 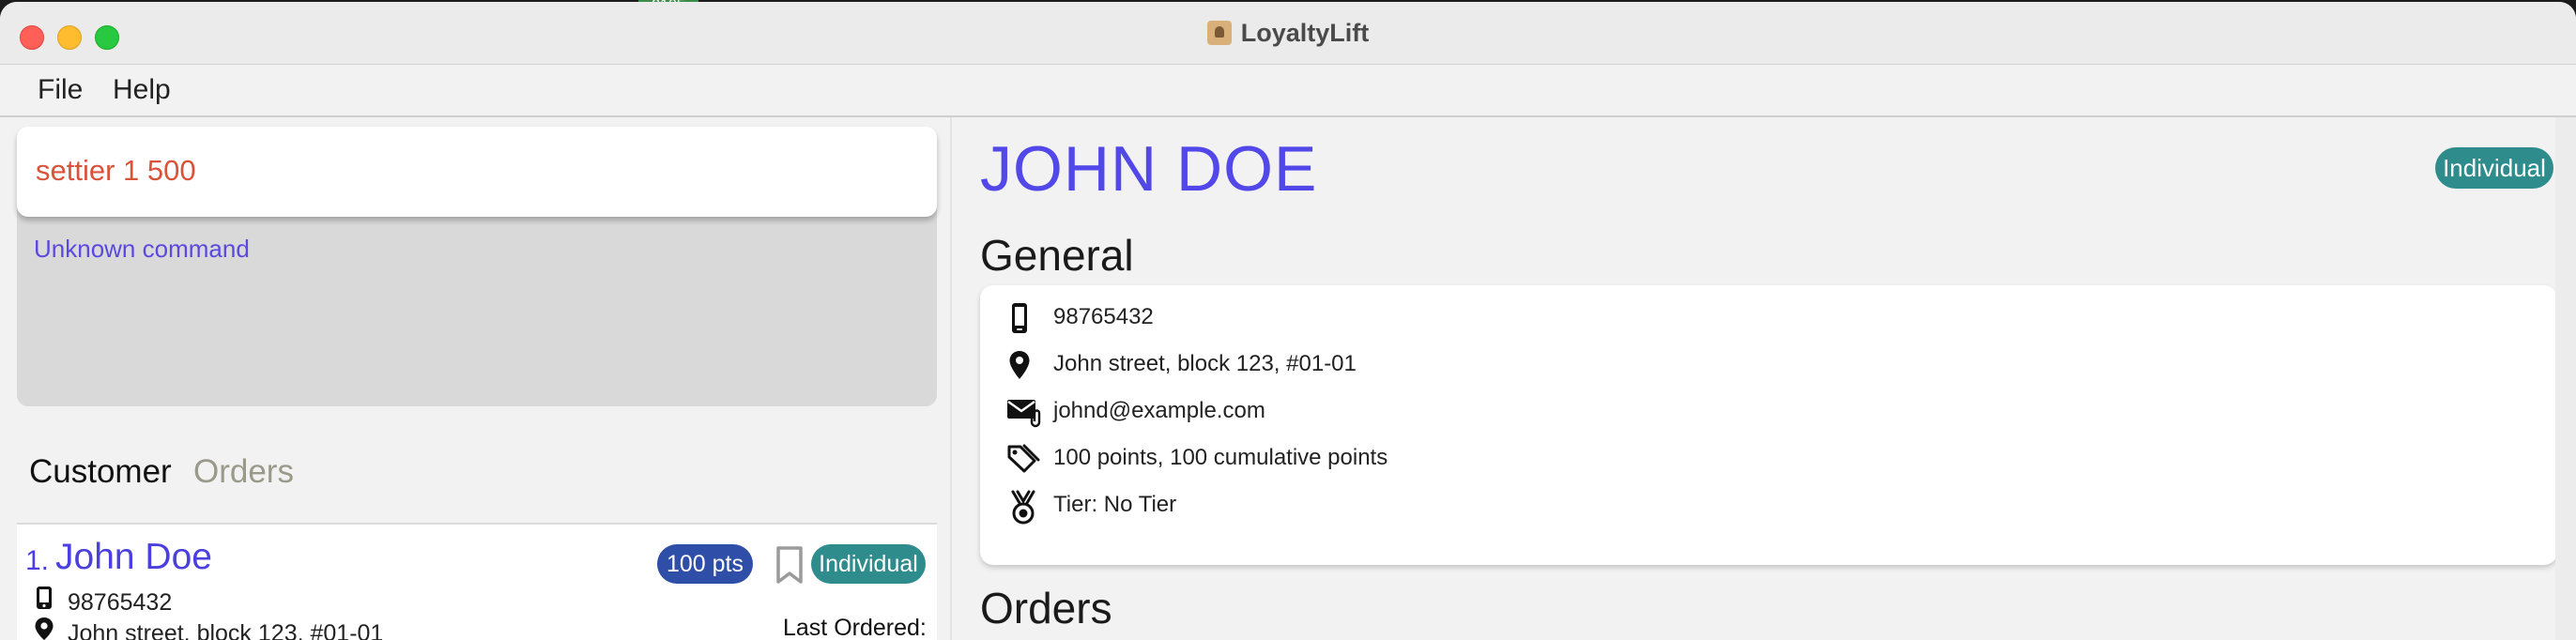 What do you see at coordinates (789, 565) in the screenshot?
I see `bookmark-icon` at bounding box center [789, 565].